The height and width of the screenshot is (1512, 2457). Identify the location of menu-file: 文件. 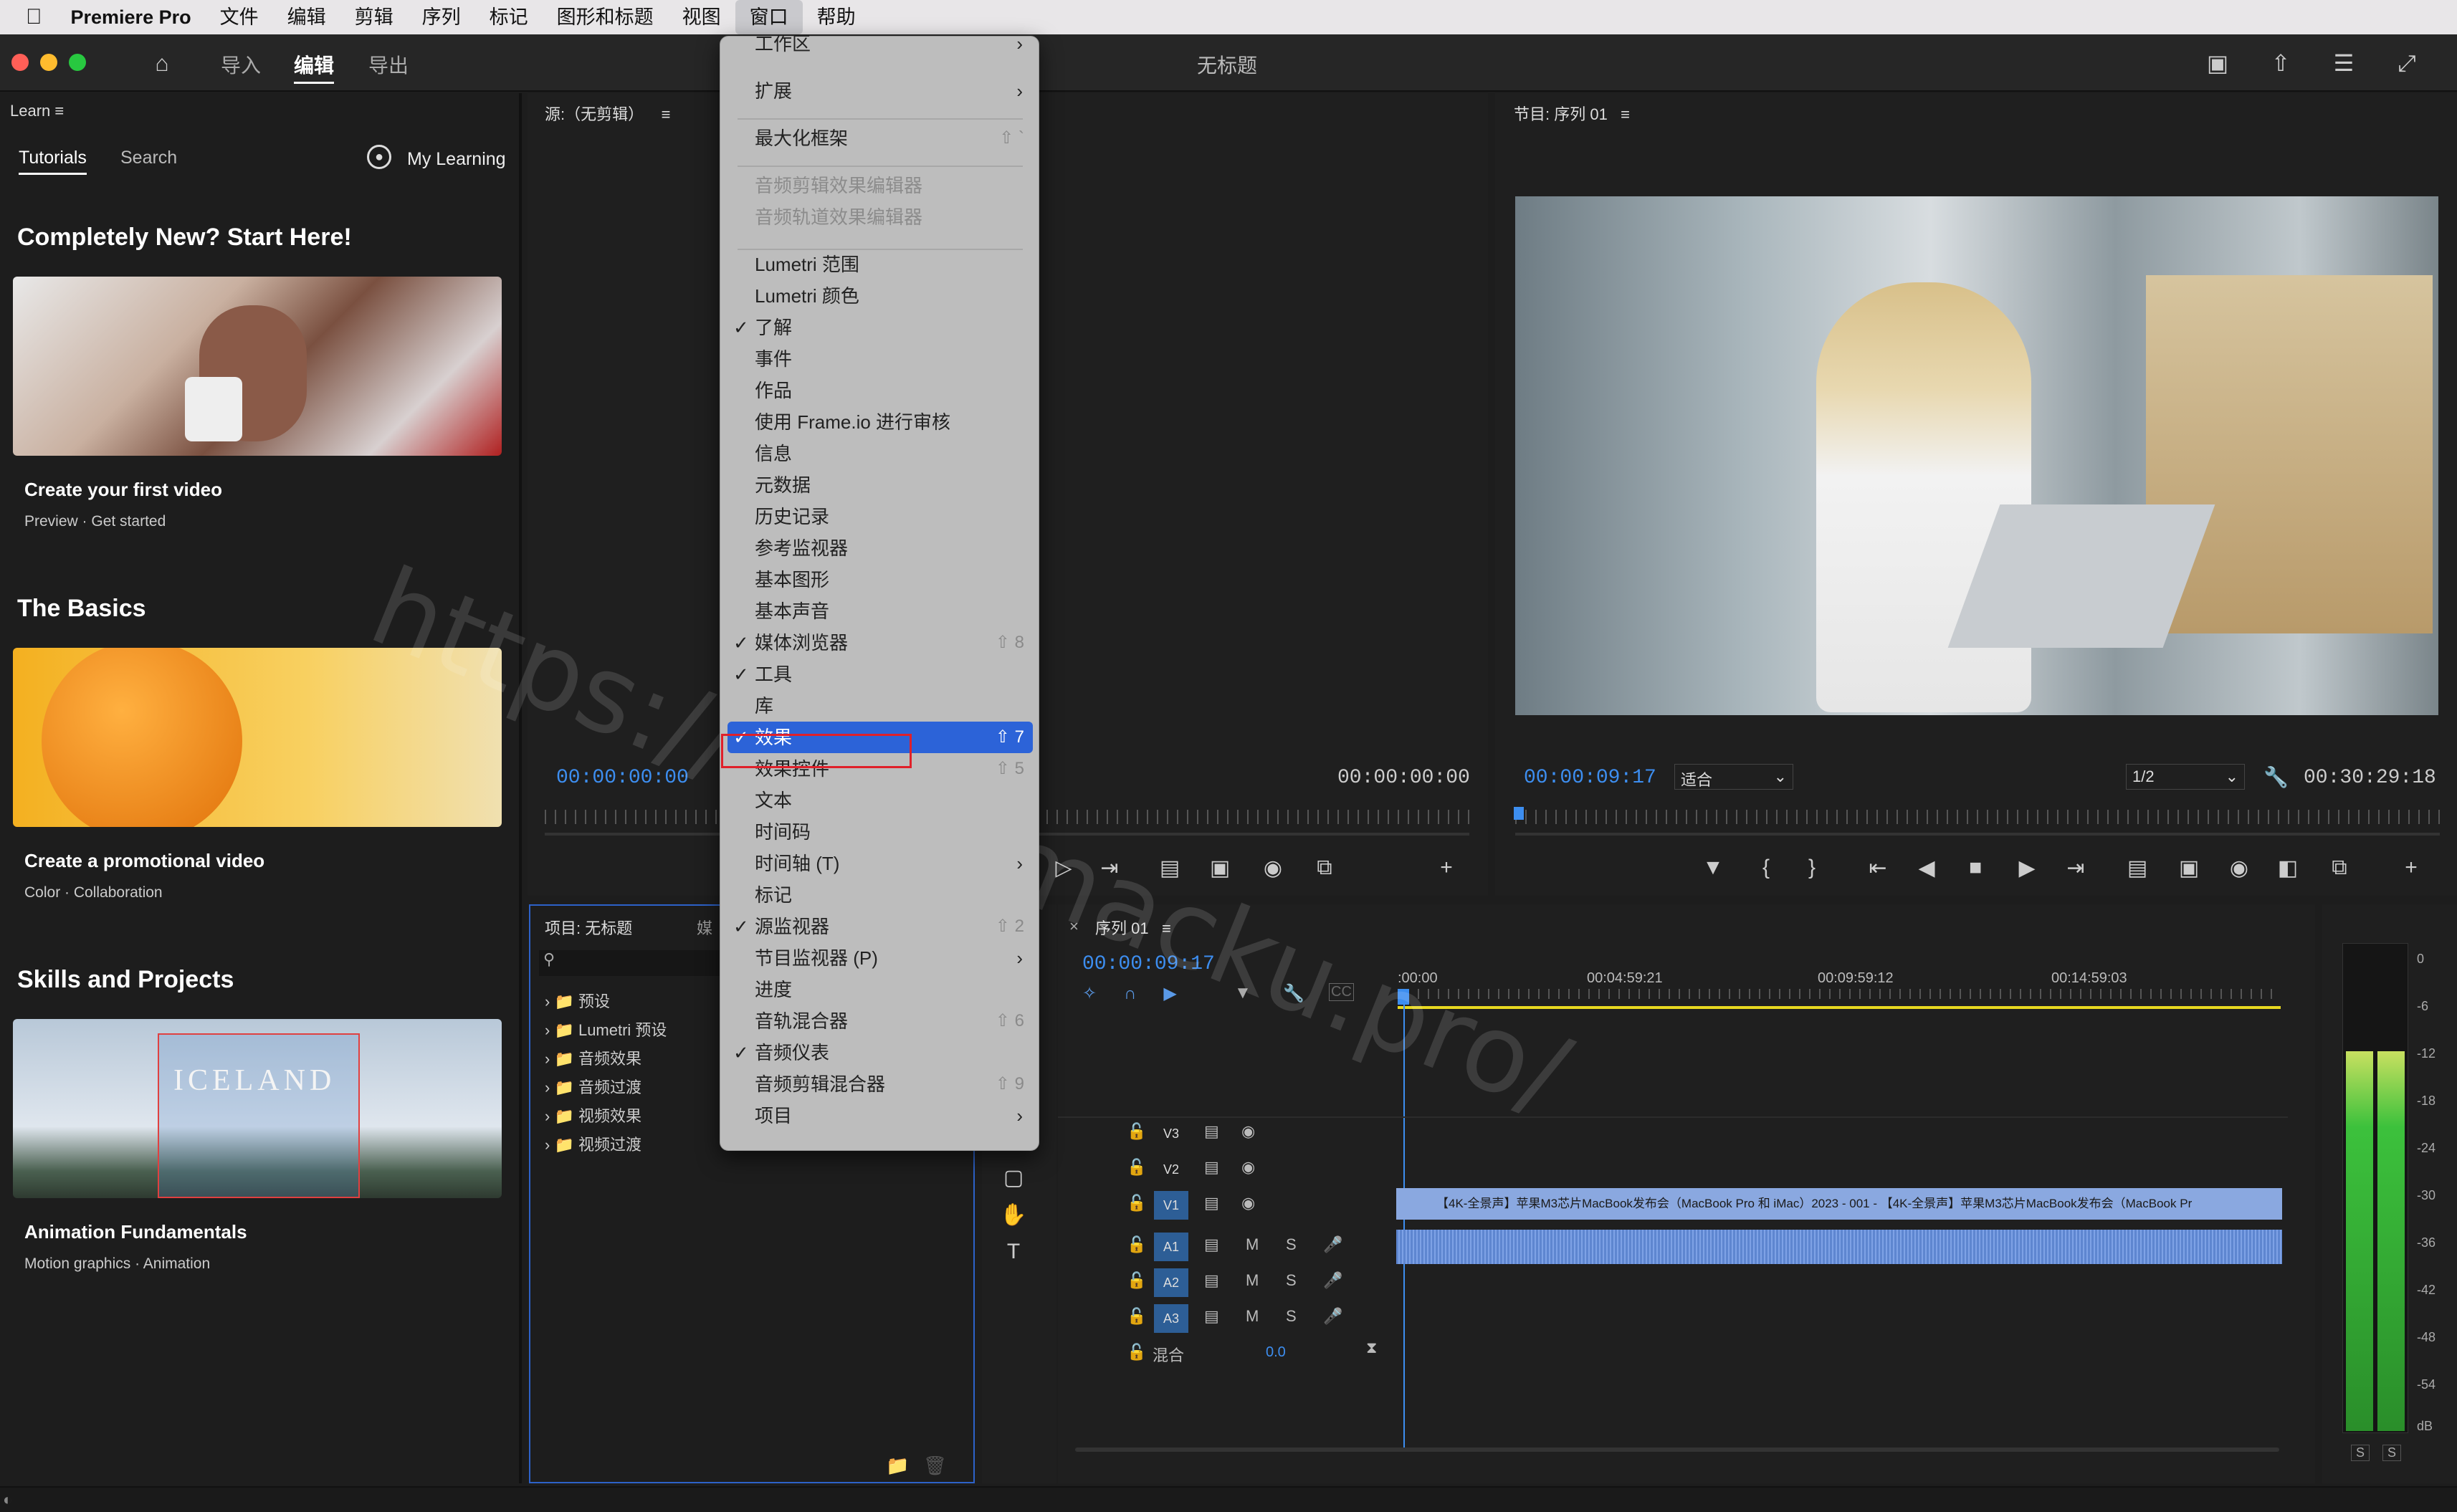
(240, 17).